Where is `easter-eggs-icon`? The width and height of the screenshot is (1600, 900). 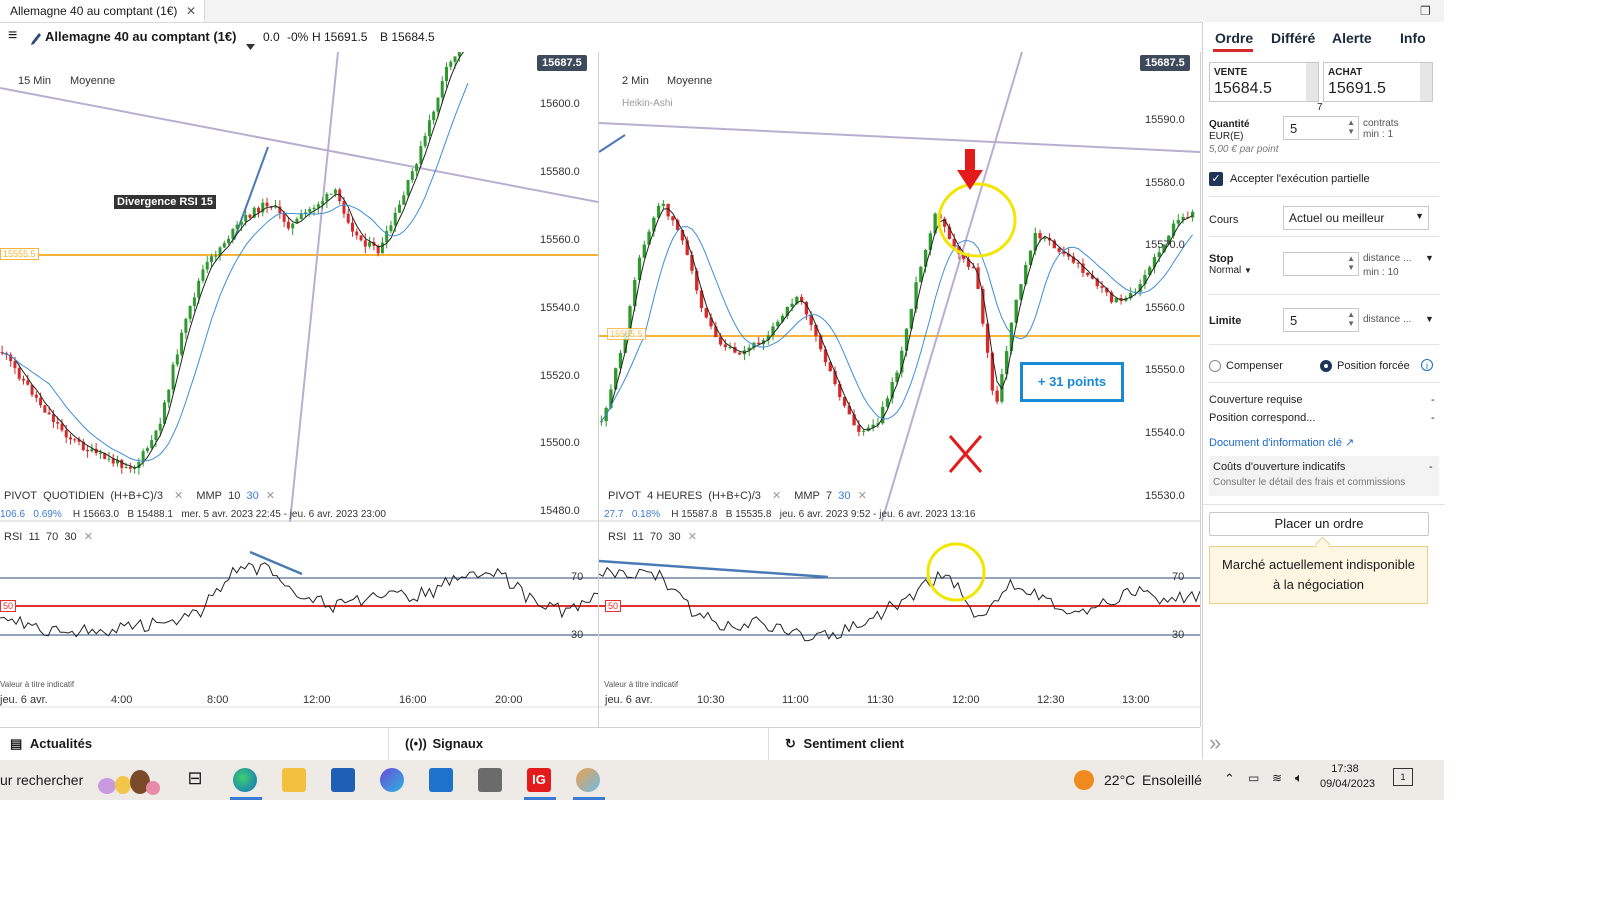
easter-eggs-icon is located at coordinates (130, 783).